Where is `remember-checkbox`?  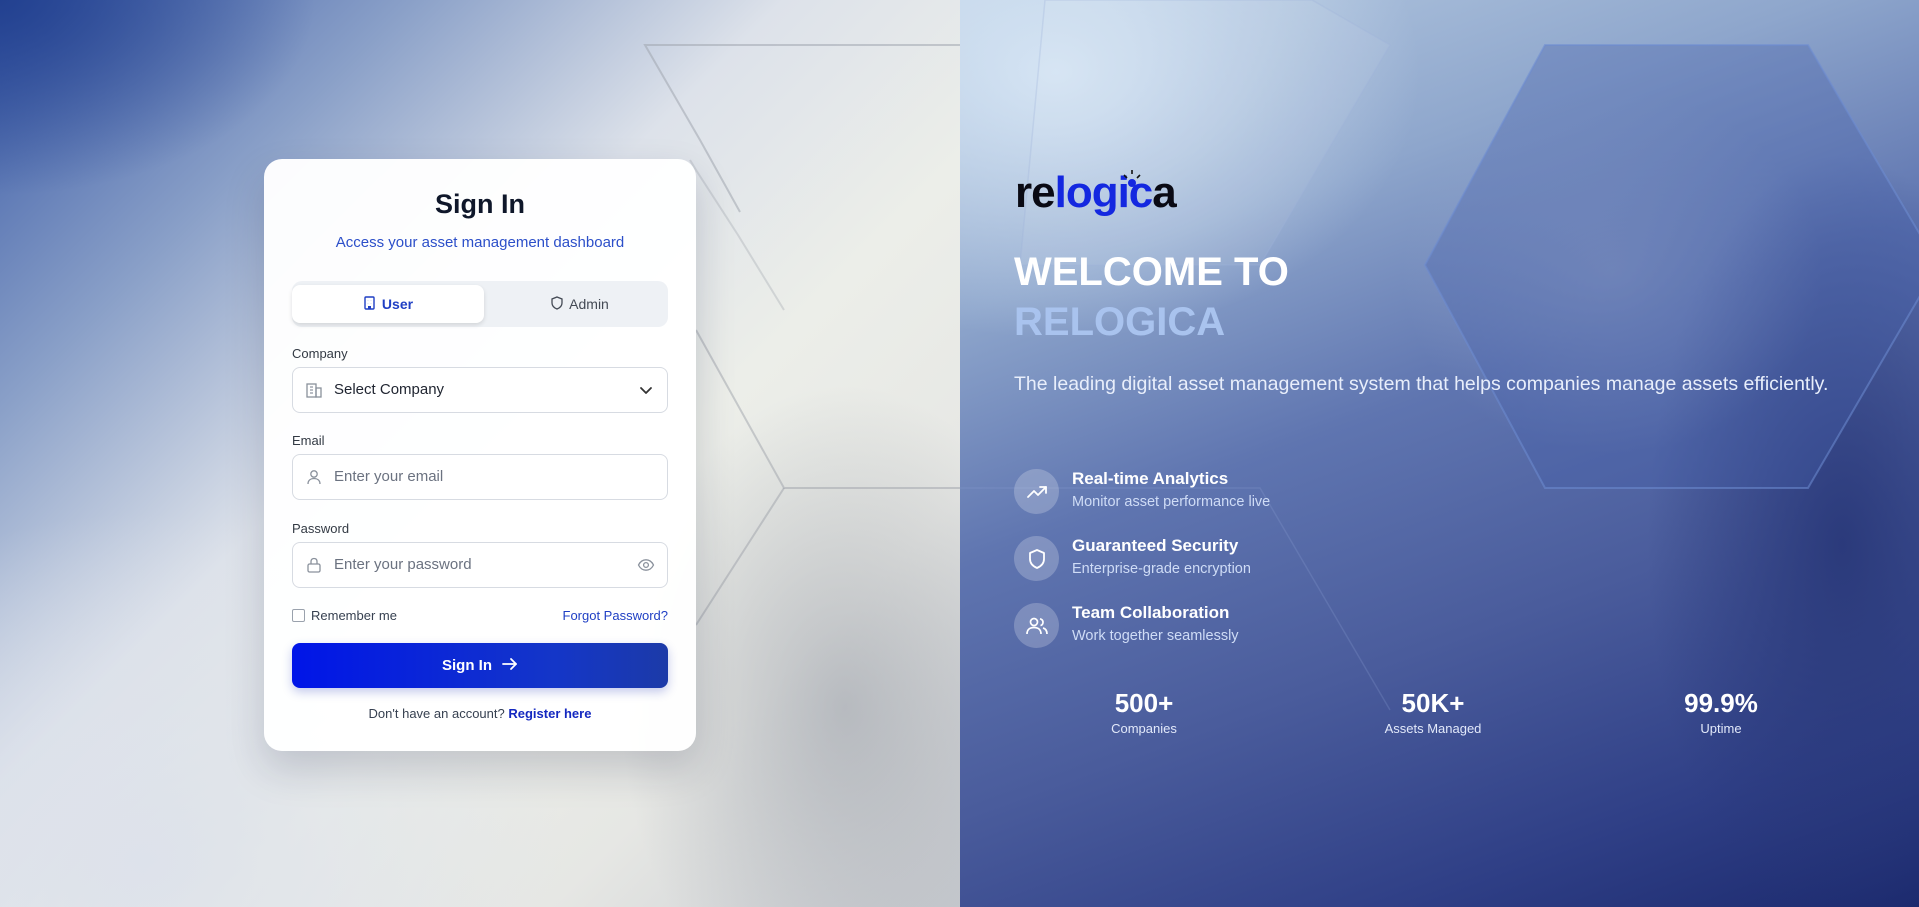 remember-checkbox is located at coordinates (298, 615).